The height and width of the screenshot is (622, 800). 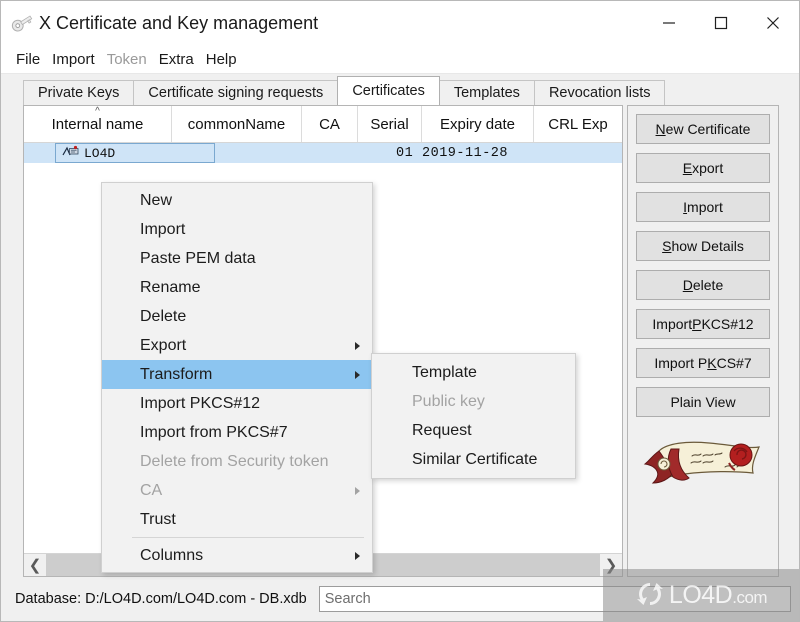 What do you see at coordinates (135, 153) in the screenshot?
I see `row-internal-name-cell: LO4D` at bounding box center [135, 153].